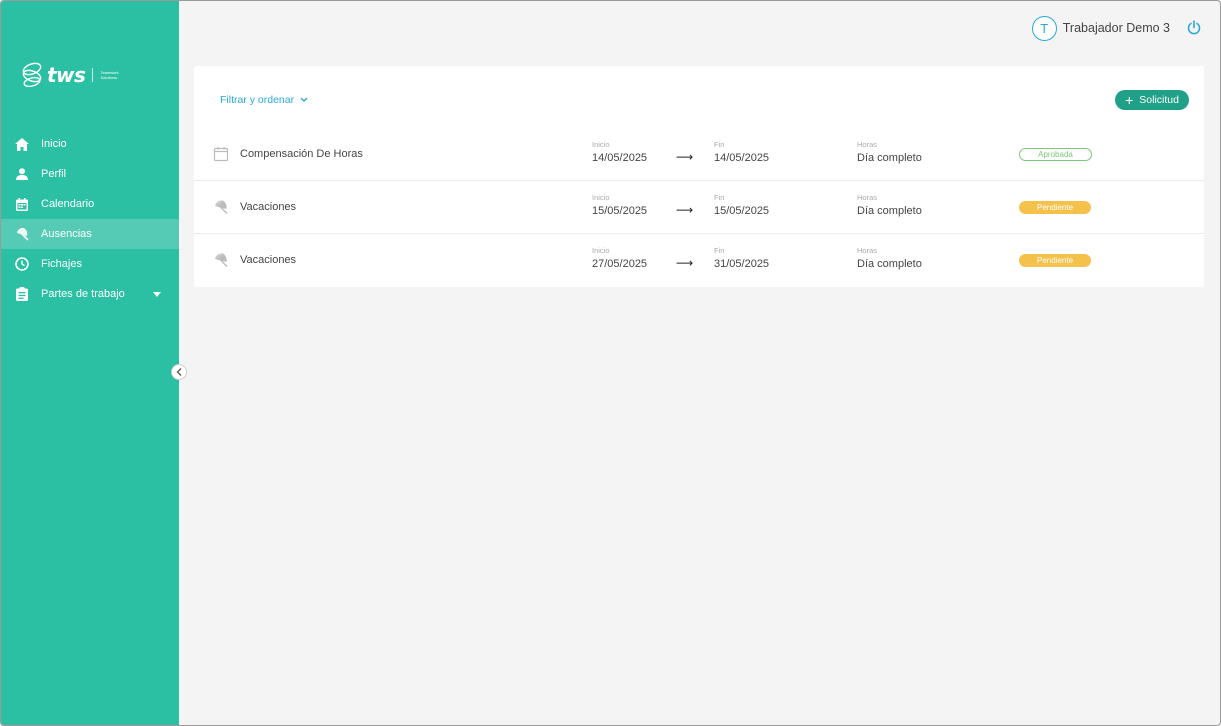 The image size is (1221, 726). I want to click on end-date-field: Fin 14/05/2025, so click(741, 152).